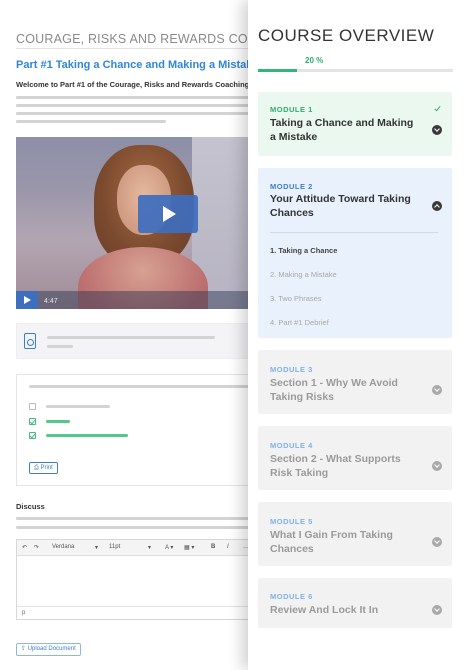 This screenshot has height=670, width=469. Describe the element at coordinates (299, 322) in the screenshot. I see `lesson-link: 4. Part #1 Debrief` at that location.